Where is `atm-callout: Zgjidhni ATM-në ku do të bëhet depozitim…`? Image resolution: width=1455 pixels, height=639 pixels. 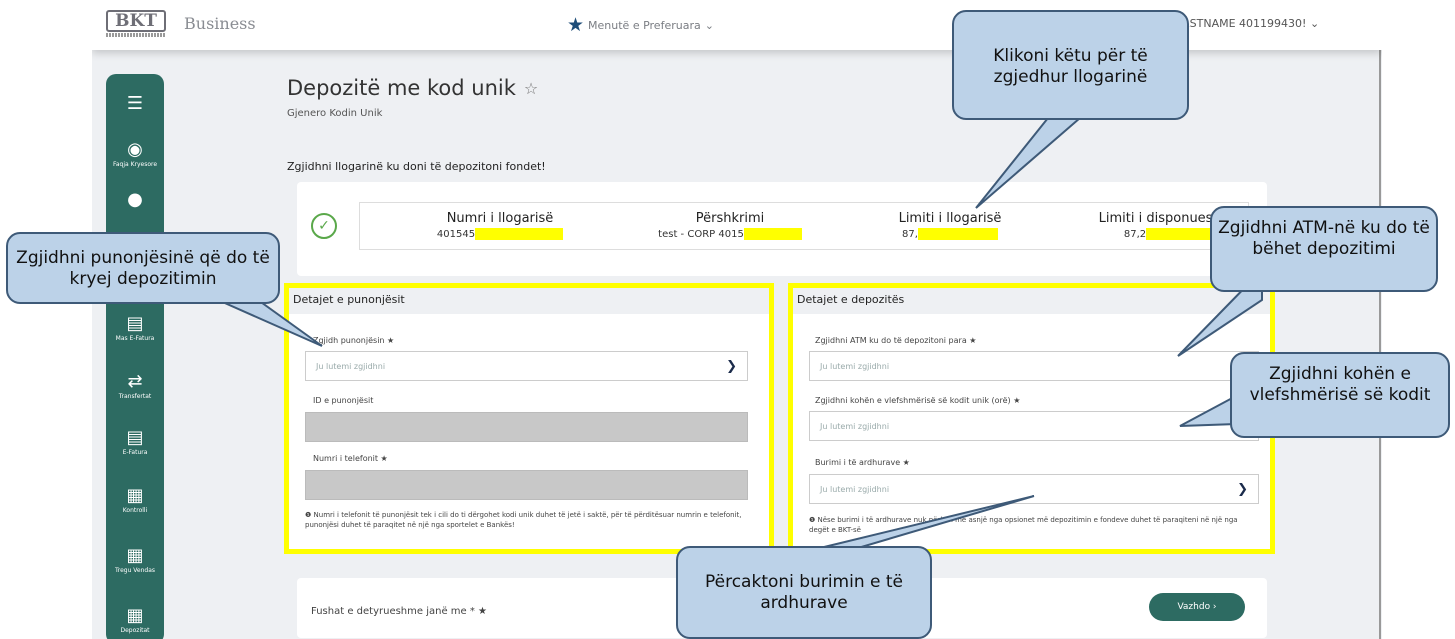 atm-callout: Zgjidhni ATM-në ku do të bëhet depozitim… is located at coordinates (1324, 249).